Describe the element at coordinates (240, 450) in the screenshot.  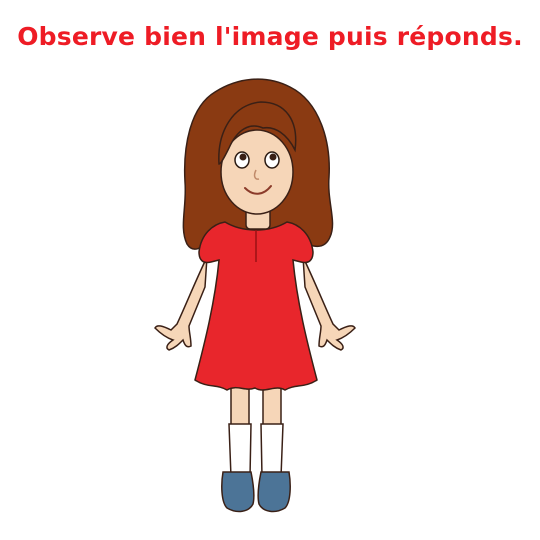
I see `left-sock` at that location.